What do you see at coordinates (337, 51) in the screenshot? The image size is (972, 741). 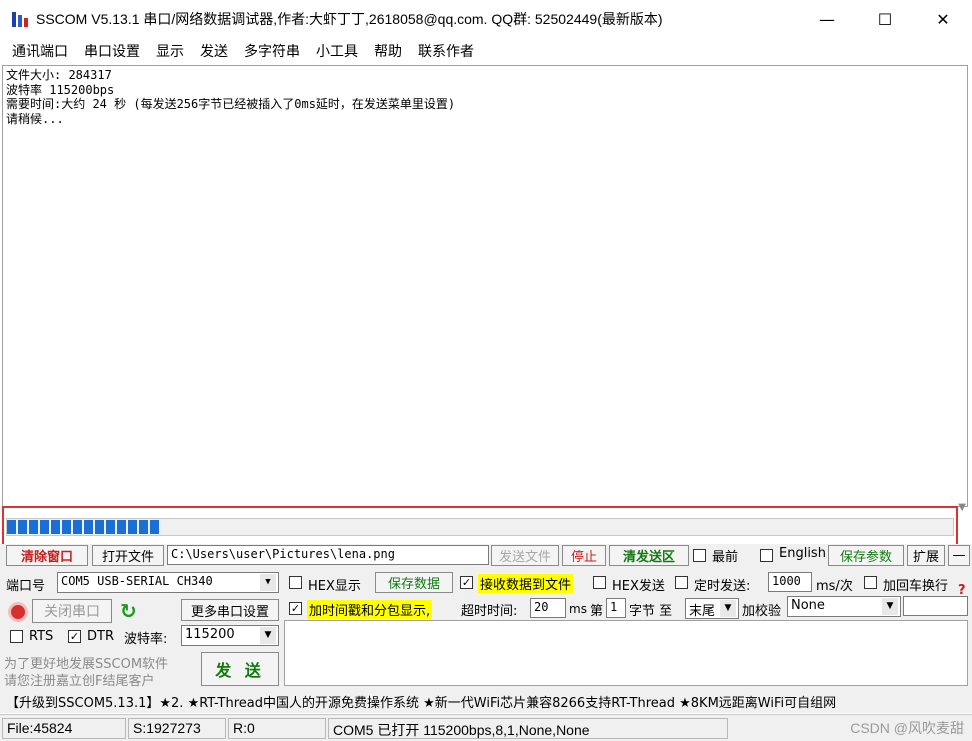 I see `menu-tools: 小工具` at bounding box center [337, 51].